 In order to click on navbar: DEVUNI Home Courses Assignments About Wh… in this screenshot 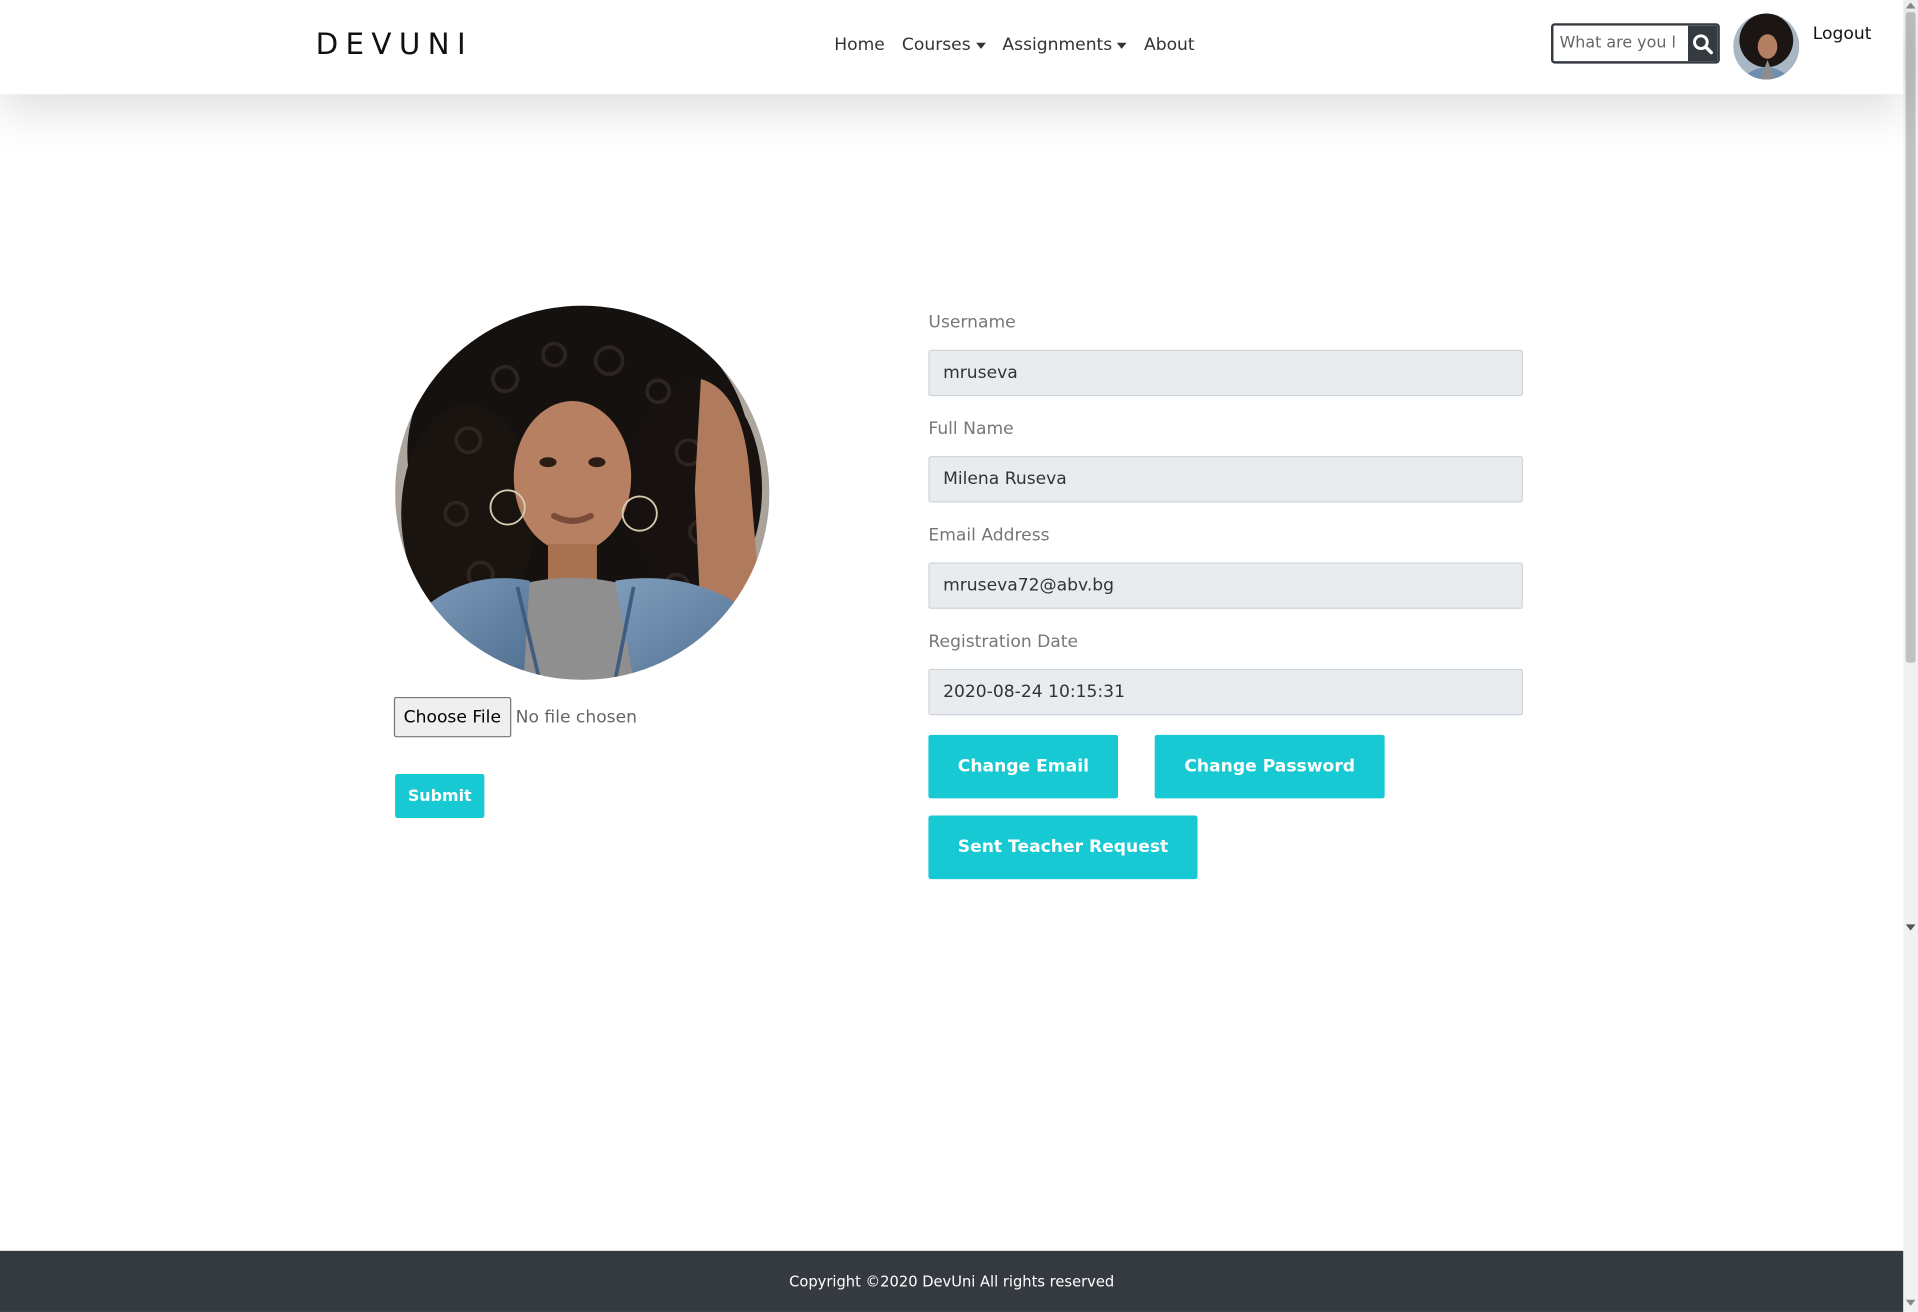, I will do `click(952, 47)`.